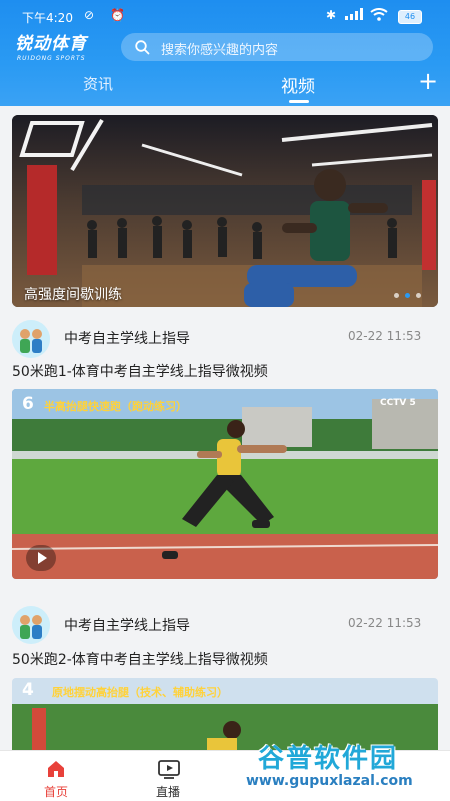 This screenshot has height=801, width=450. Describe the element at coordinates (225, 15) in the screenshot. I see `status-bar: 下午4:20 ⊘ ⏰ ✱ 46` at that location.